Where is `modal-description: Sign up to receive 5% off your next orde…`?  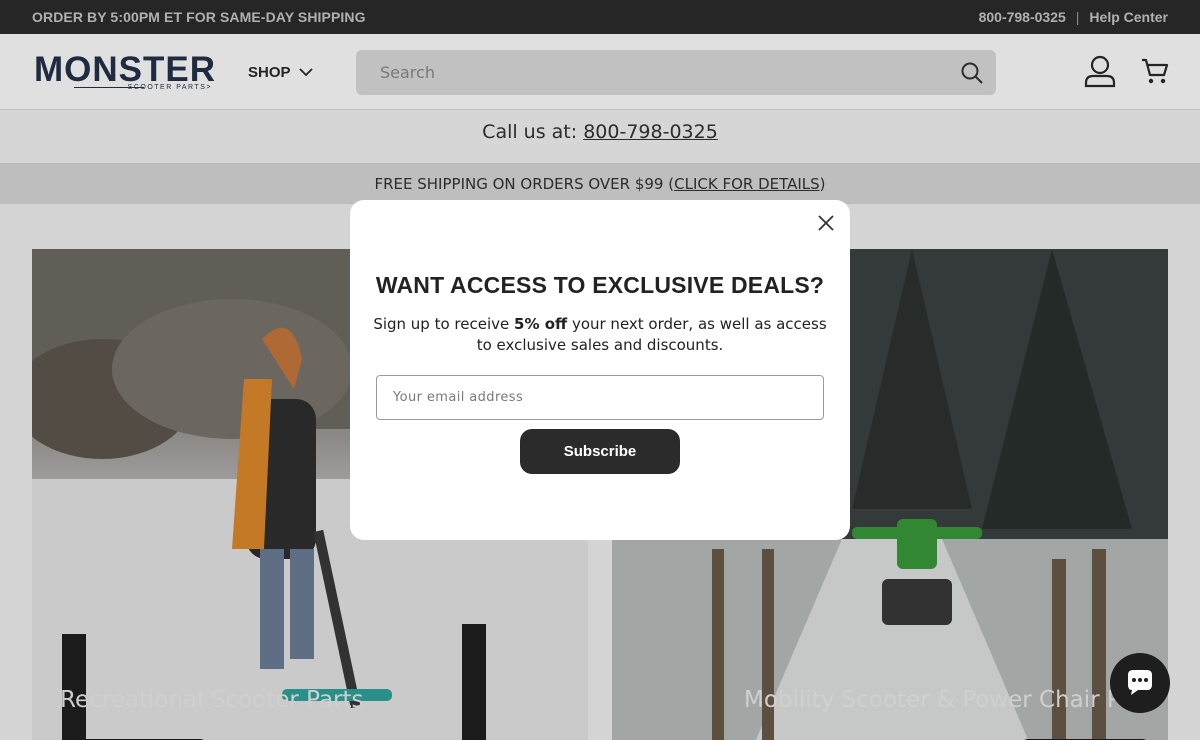 modal-description: Sign up to receive 5% off your next orde… is located at coordinates (600, 335).